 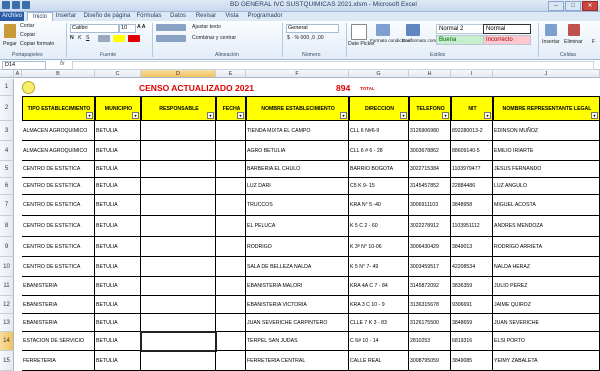 What do you see at coordinates (7, 108) in the screenshot?
I see `row-header: 2` at bounding box center [7, 108].